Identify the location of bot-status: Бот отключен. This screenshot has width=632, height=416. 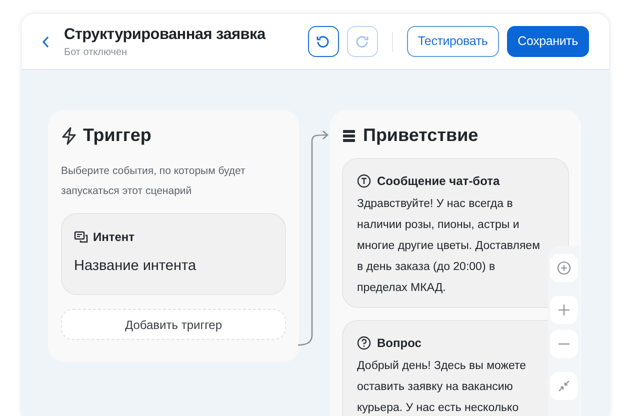
(96, 53).